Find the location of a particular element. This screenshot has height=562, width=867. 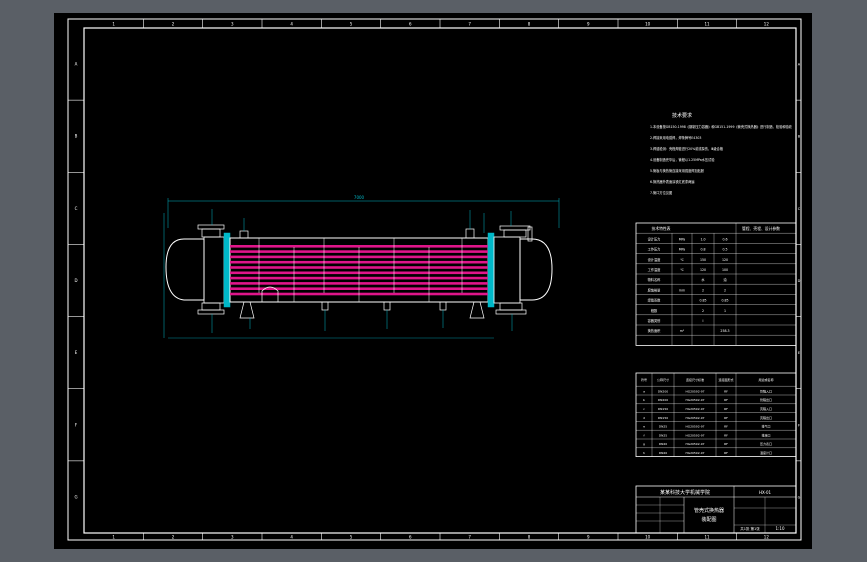

design-table-cell: MPa is located at coordinates (682, 250).